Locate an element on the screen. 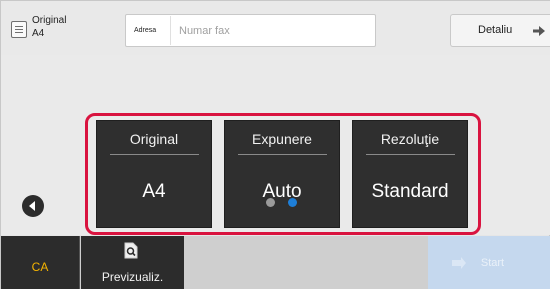 Image resolution: width=550 pixels, height=289 pixels. detail-button: Detaliu is located at coordinates (500, 30).